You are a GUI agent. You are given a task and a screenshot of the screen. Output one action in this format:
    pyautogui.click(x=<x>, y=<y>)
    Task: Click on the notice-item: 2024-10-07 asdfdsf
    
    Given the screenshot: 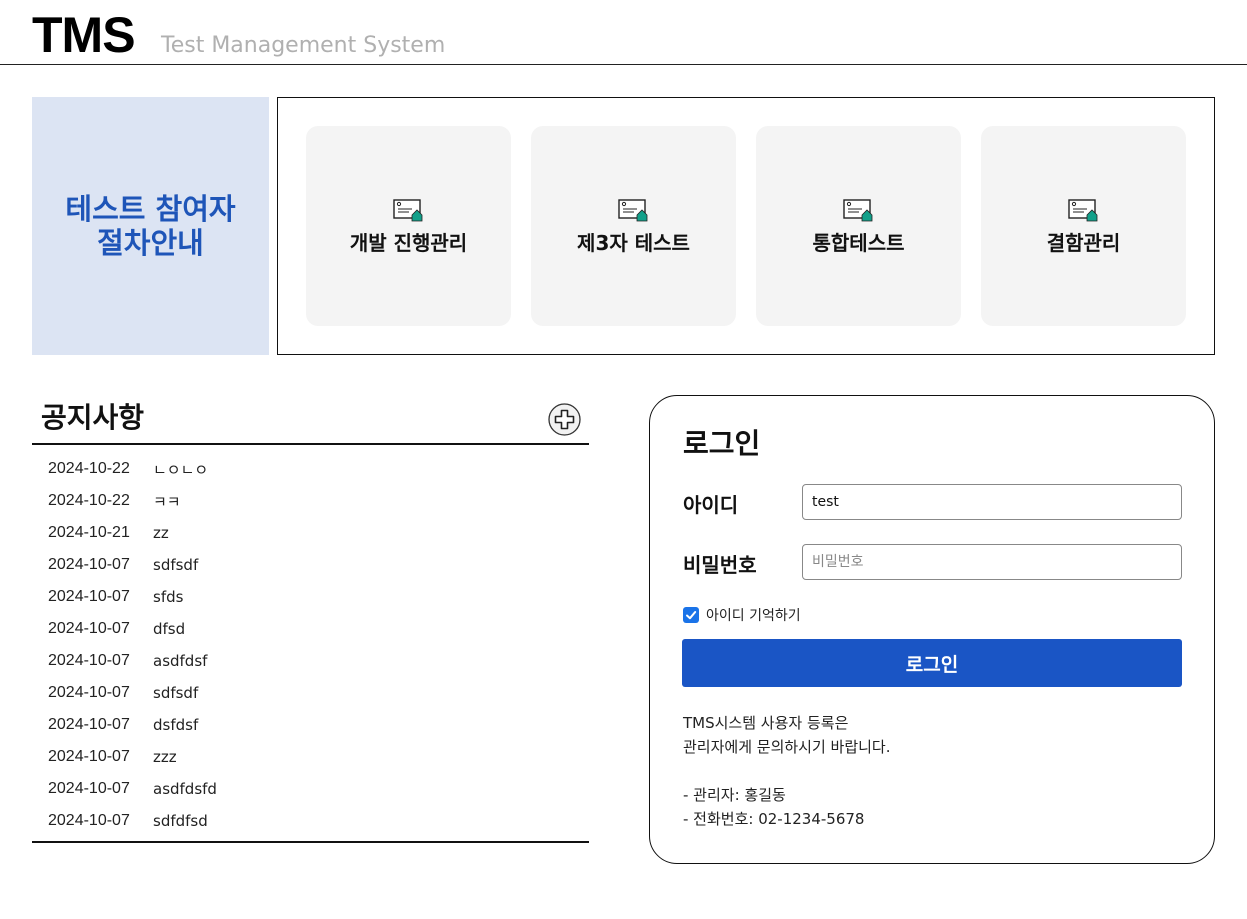 What is the action you would take?
    pyautogui.click(x=310, y=661)
    